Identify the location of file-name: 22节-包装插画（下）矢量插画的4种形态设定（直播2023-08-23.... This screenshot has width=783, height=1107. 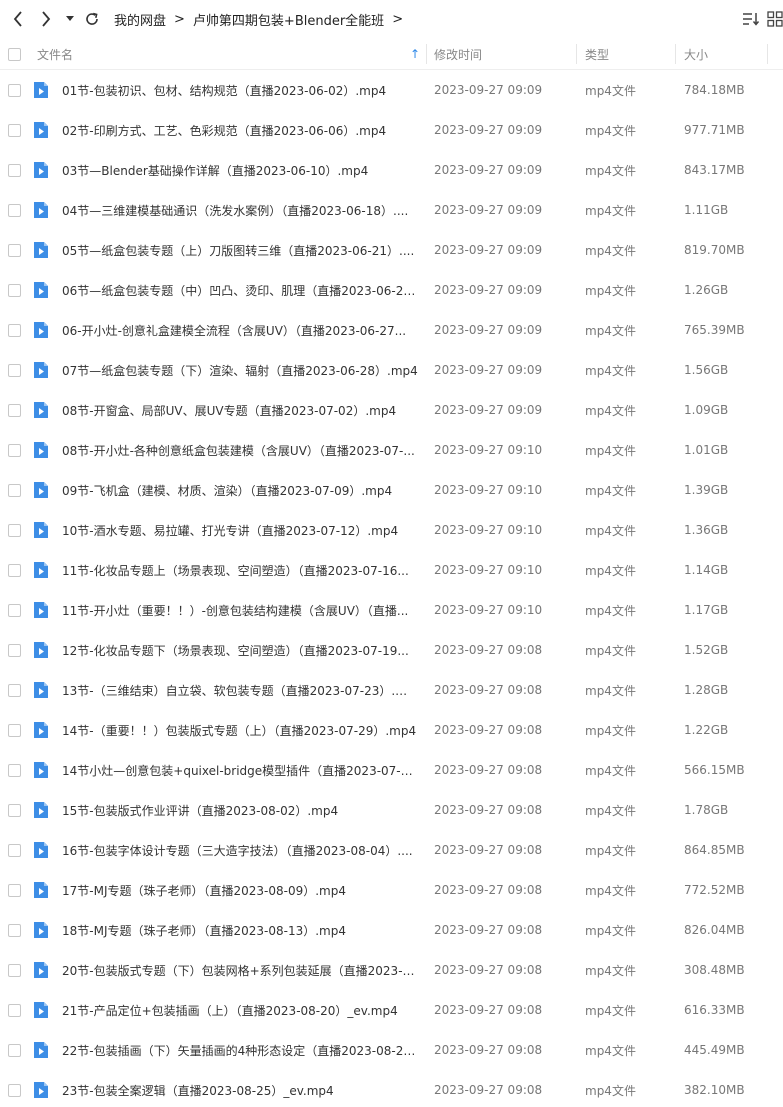
(240, 1050).